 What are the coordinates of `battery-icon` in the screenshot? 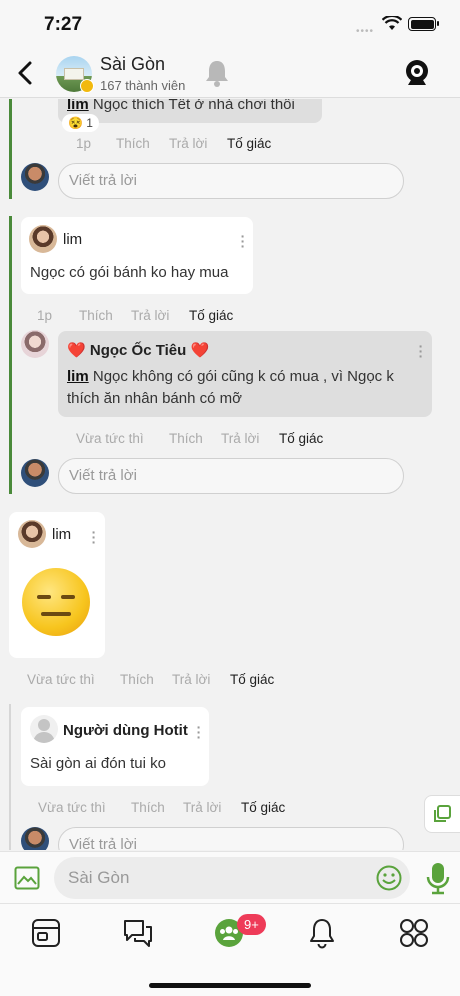 It's located at (423, 24).